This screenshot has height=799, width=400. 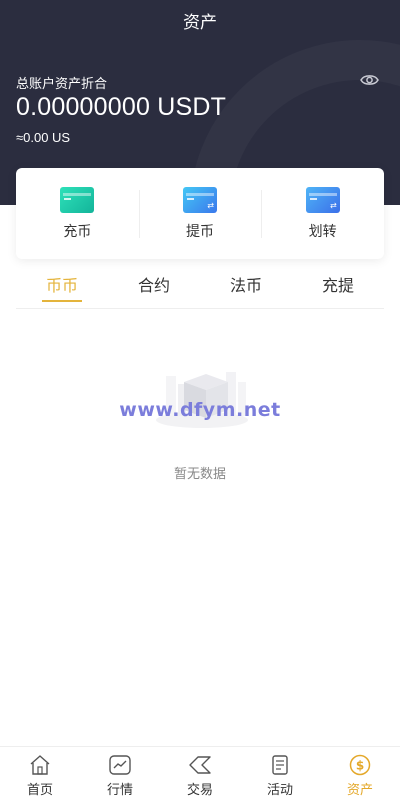 I want to click on tabbar-trade-label: 交易, so click(x=199, y=790).